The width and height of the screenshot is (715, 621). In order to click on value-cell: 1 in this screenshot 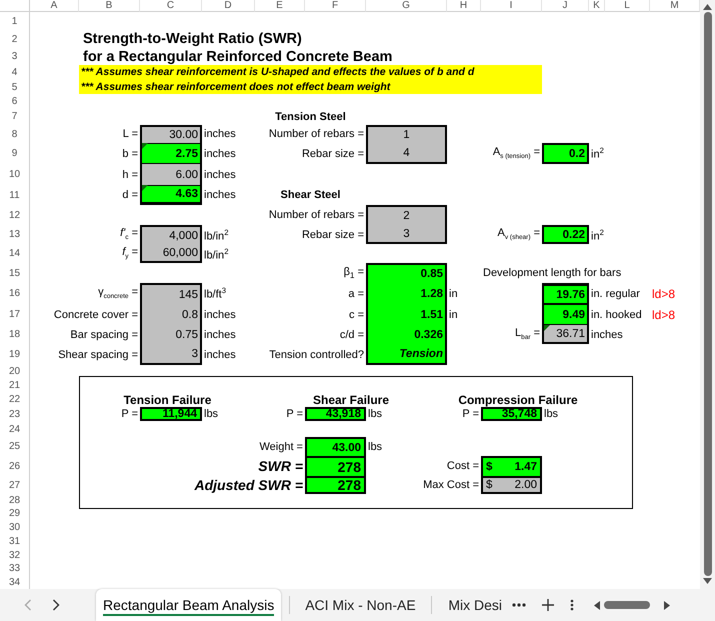, I will do `click(406, 135)`.